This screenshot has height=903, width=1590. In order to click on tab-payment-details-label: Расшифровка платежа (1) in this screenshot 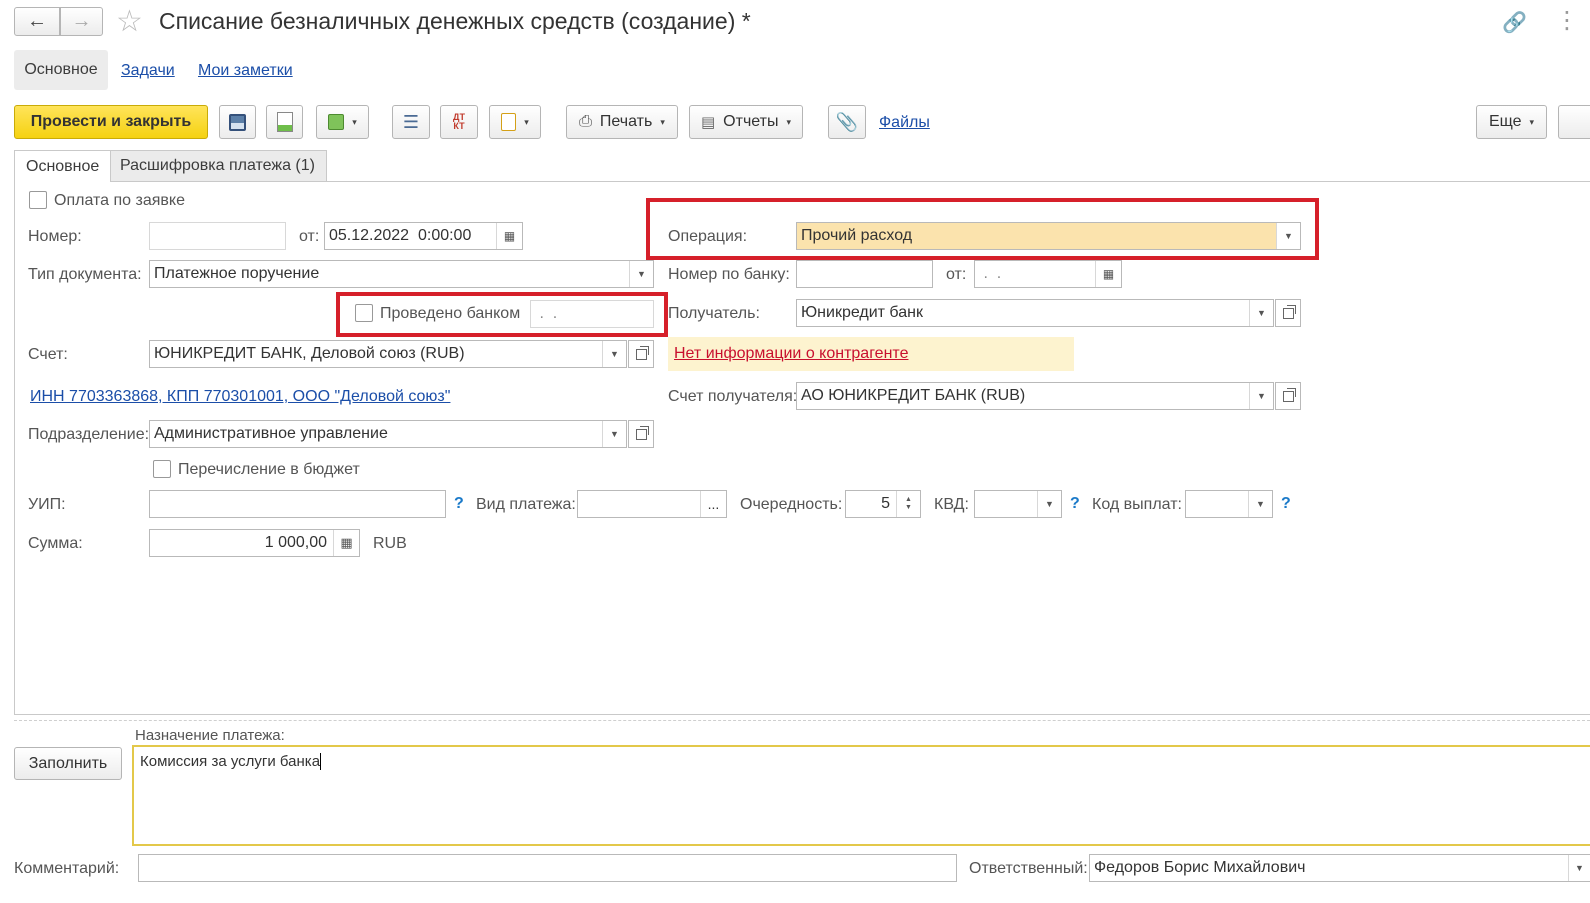, I will do `click(217, 165)`.